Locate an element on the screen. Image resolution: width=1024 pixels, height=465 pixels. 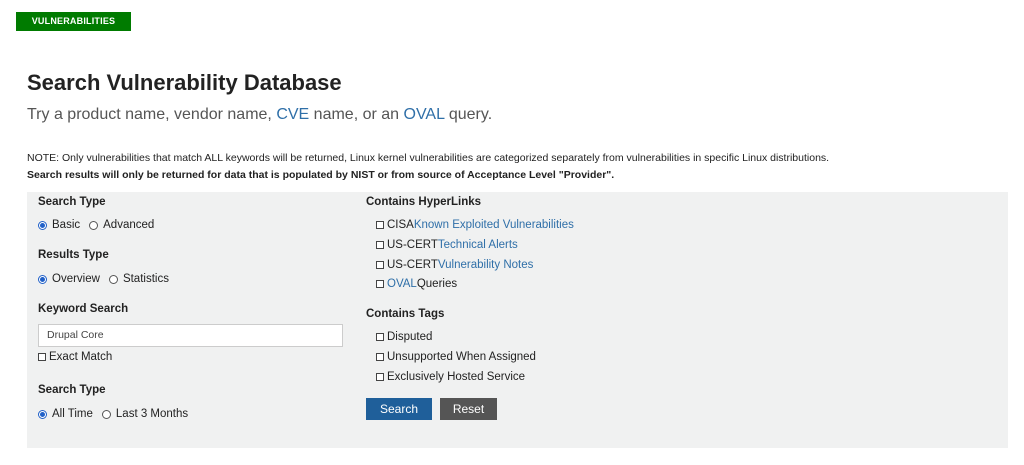
time-type-radios: All Time Last 3 Months is located at coordinates (113, 414).